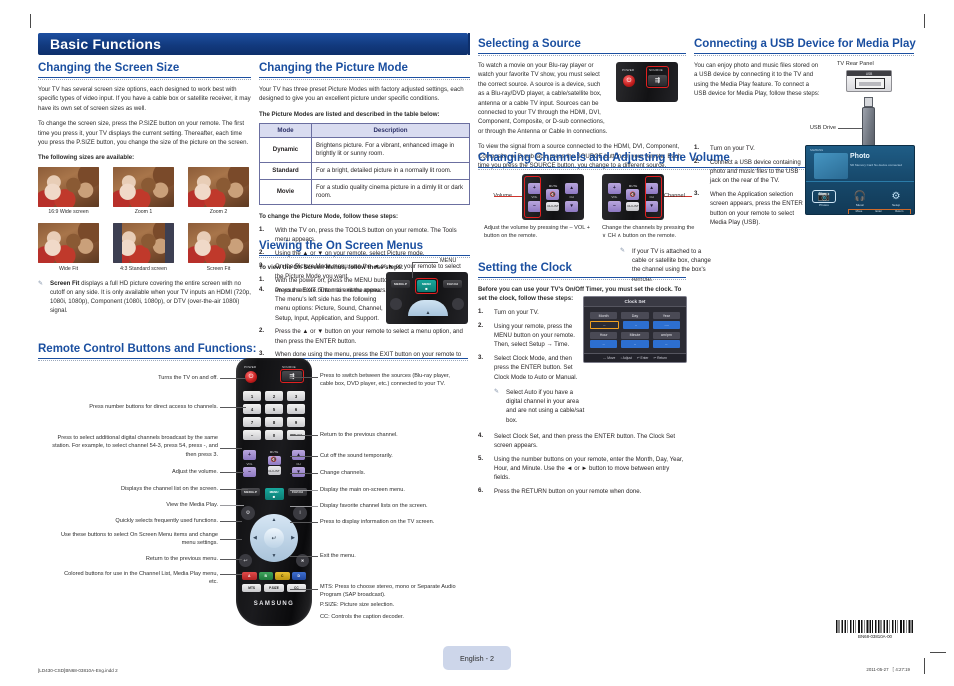 The width and height of the screenshot is (954, 686). Describe the element at coordinates (143, 247) in the screenshot. I see `thumbnail-4-3: 4:3 Standard screen` at that location.